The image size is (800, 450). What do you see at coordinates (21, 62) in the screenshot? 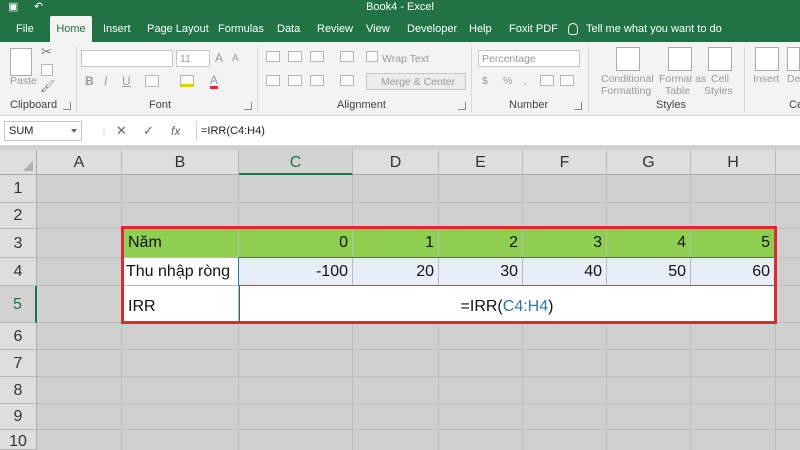
I see `paste-icon` at bounding box center [21, 62].